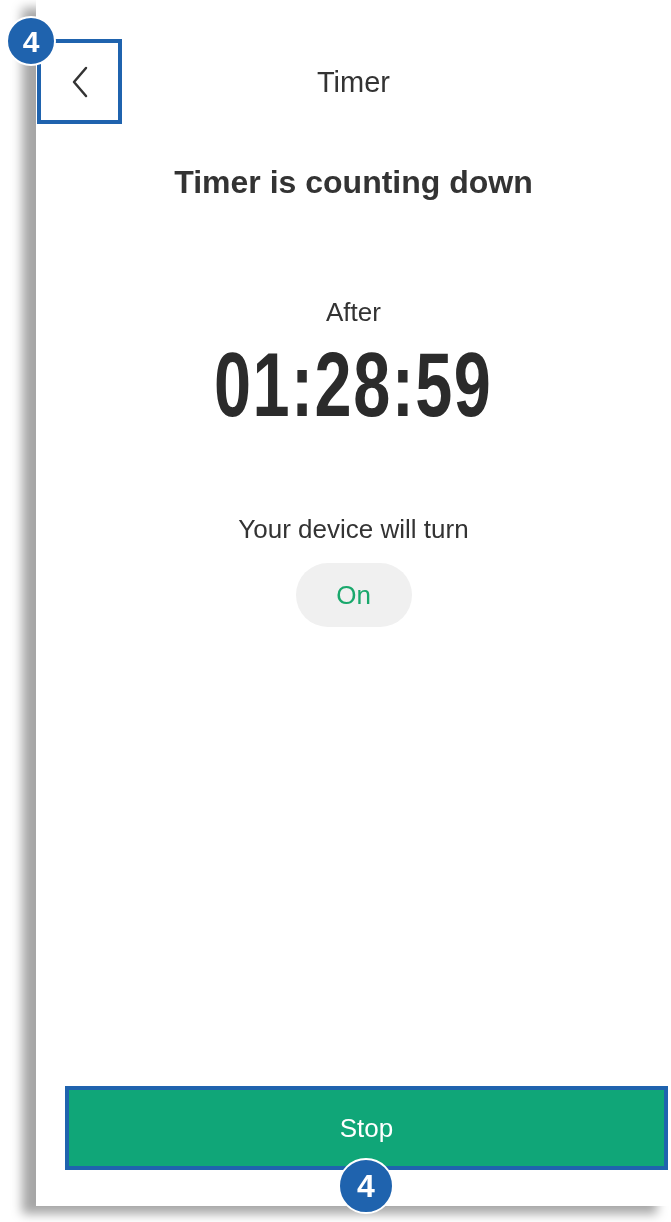  I want to click on callout-badge: 4, so click(31, 41).